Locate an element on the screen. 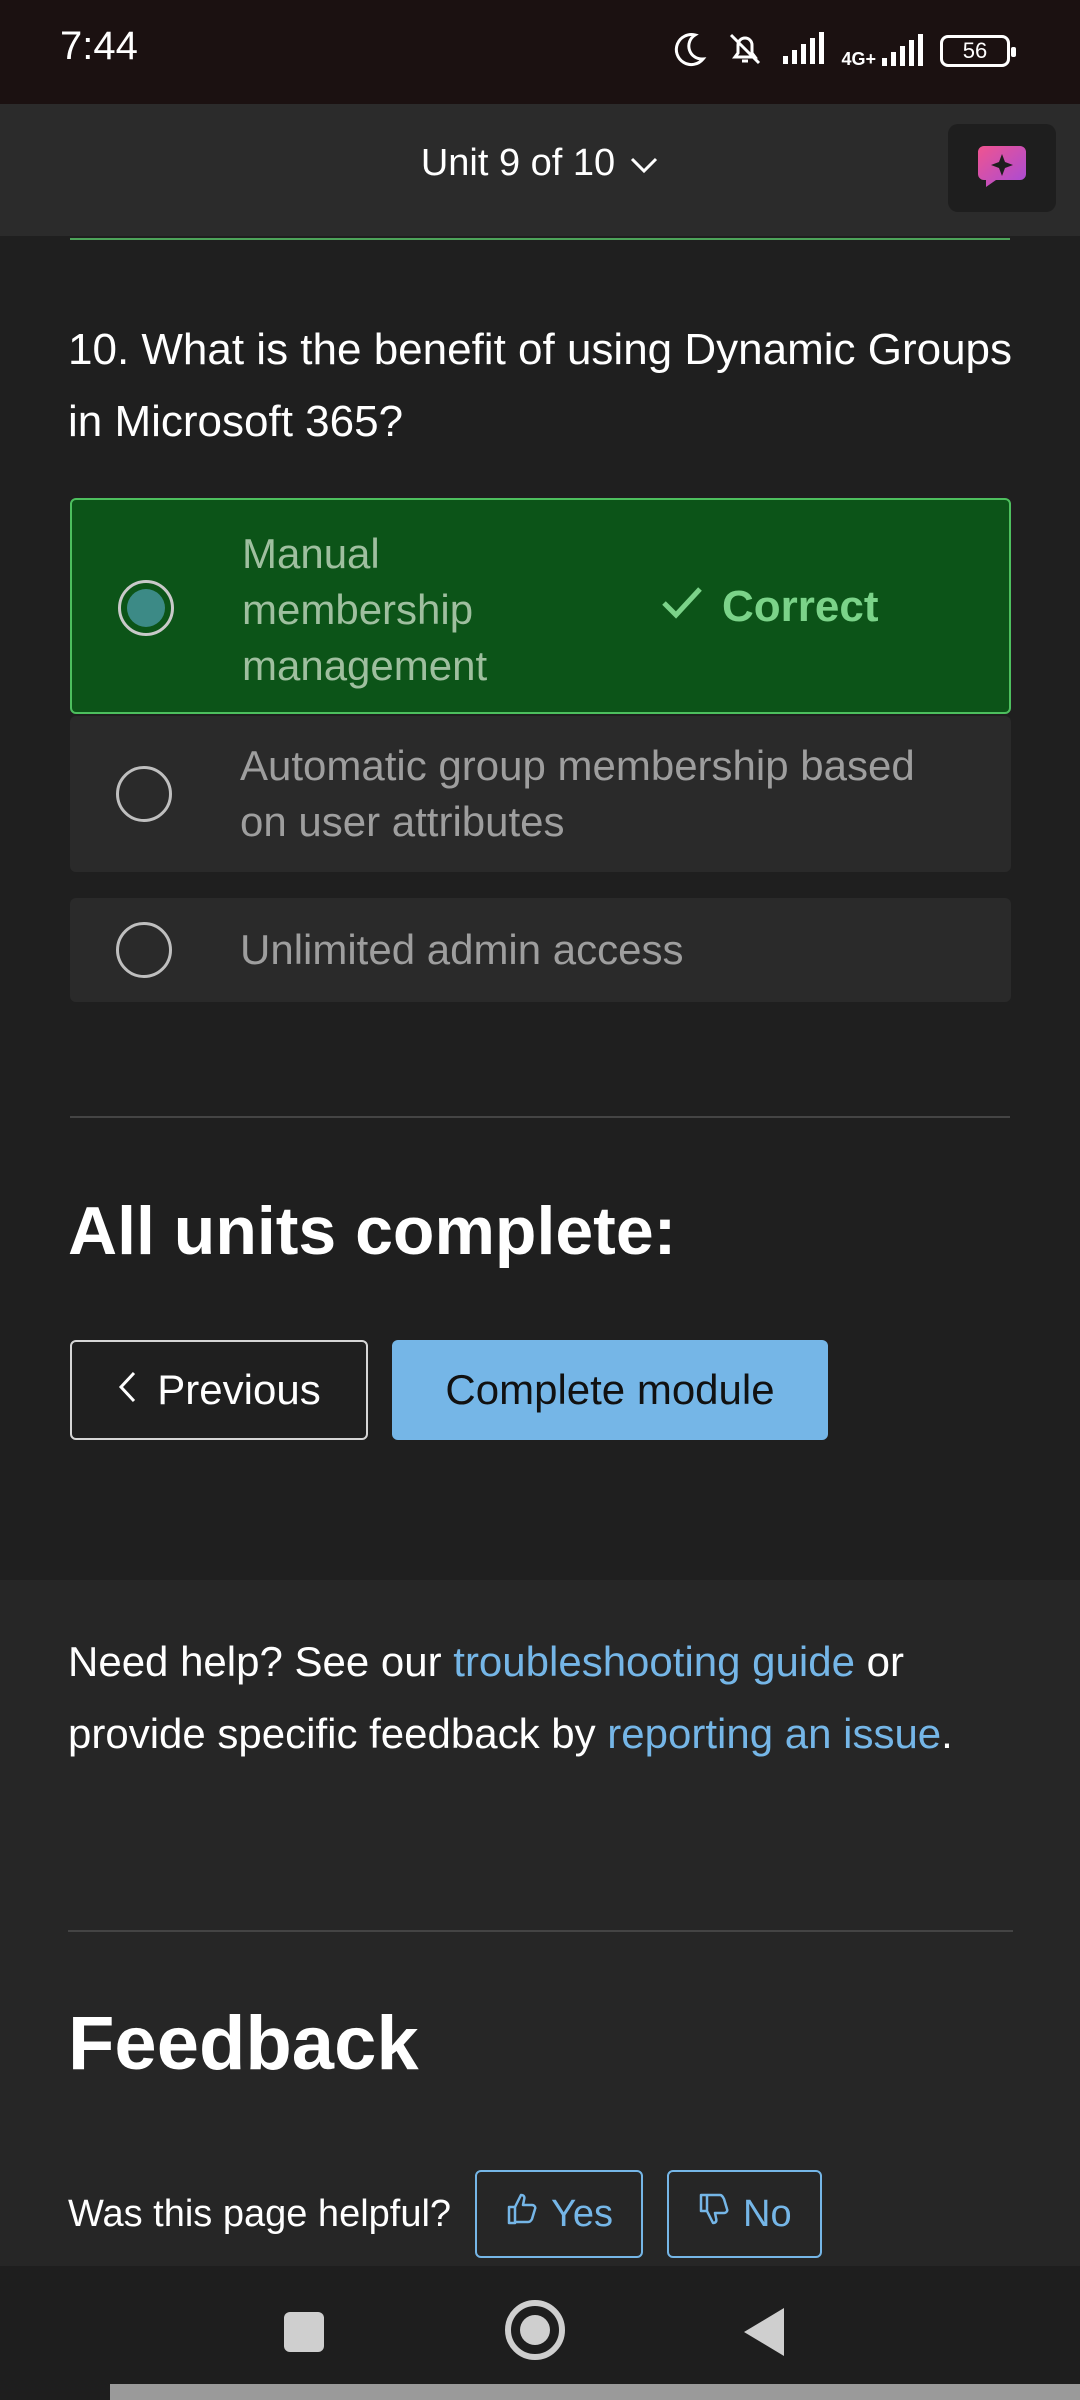 The image size is (1080, 2400). correct-label: Correct is located at coordinates (800, 606).